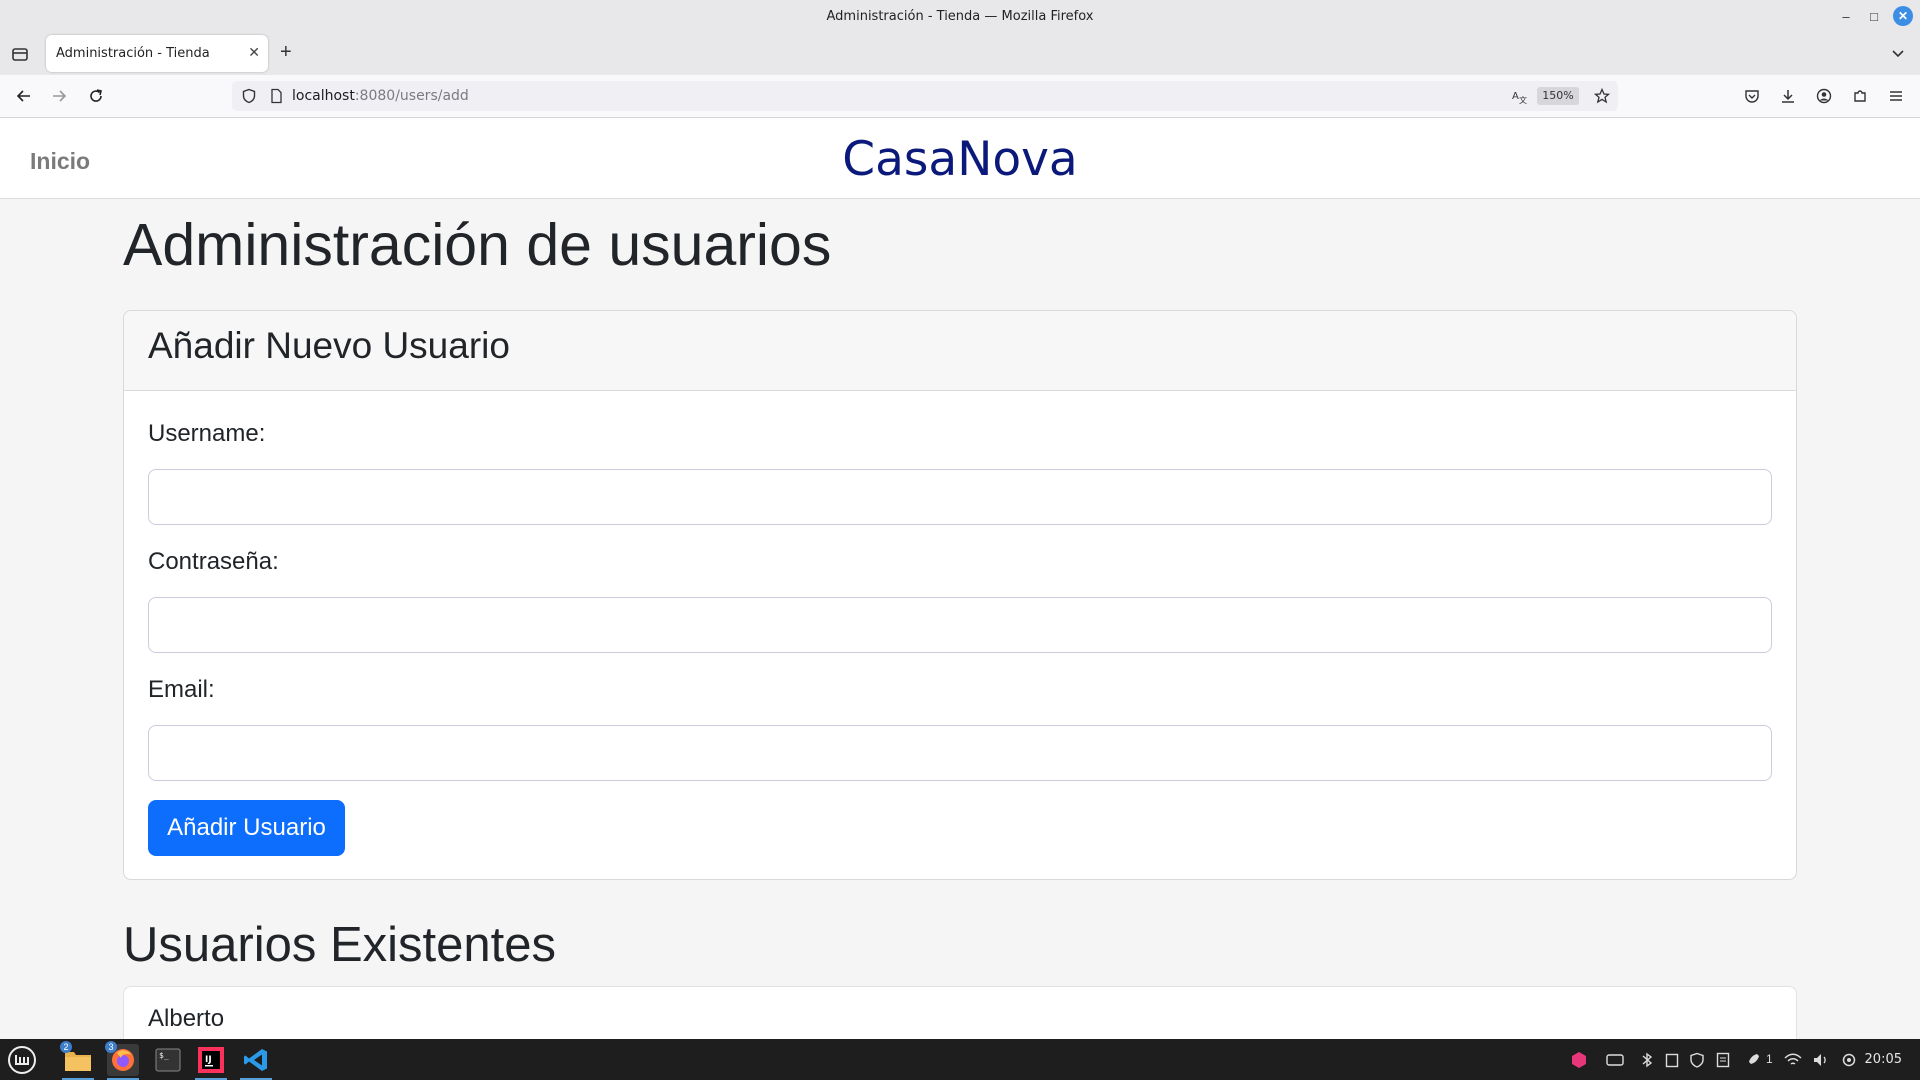 The image size is (1920, 1080). I want to click on taskbar-firefox: 3, so click(122, 1060).